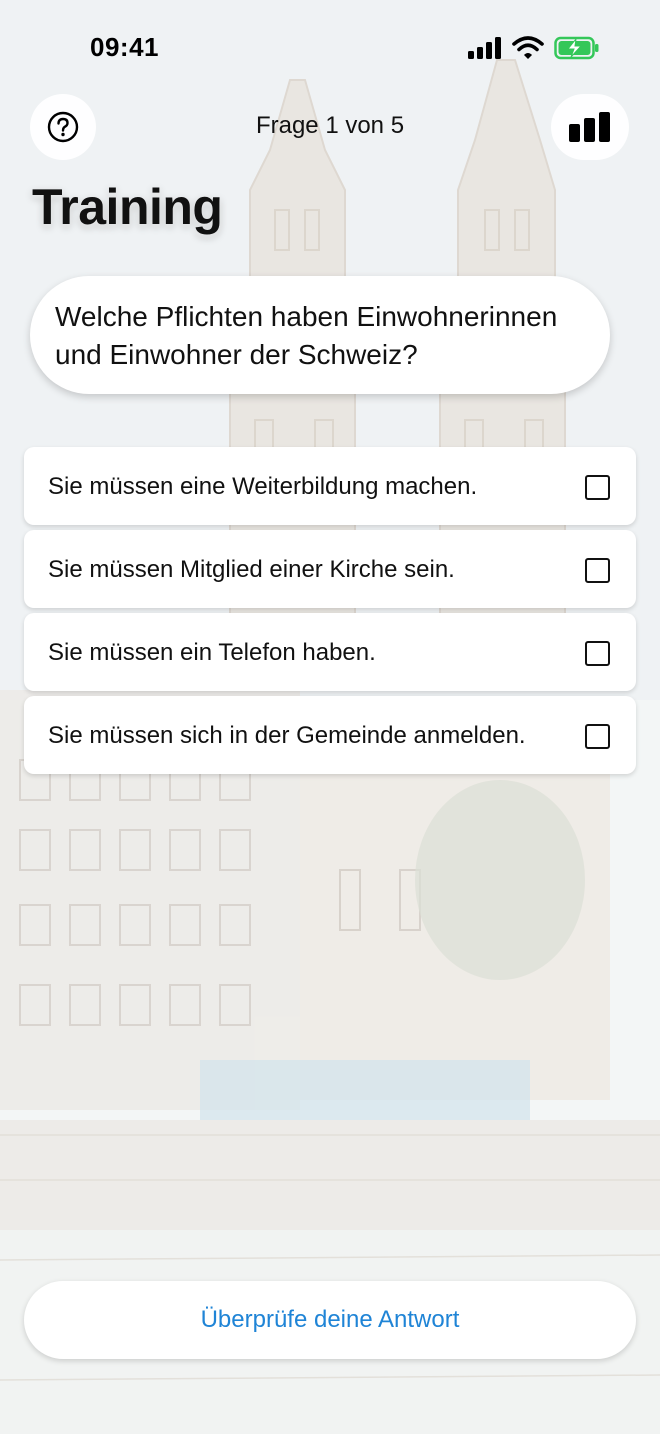 This screenshot has width=660, height=1434. I want to click on wifi-icon, so click(528, 47).